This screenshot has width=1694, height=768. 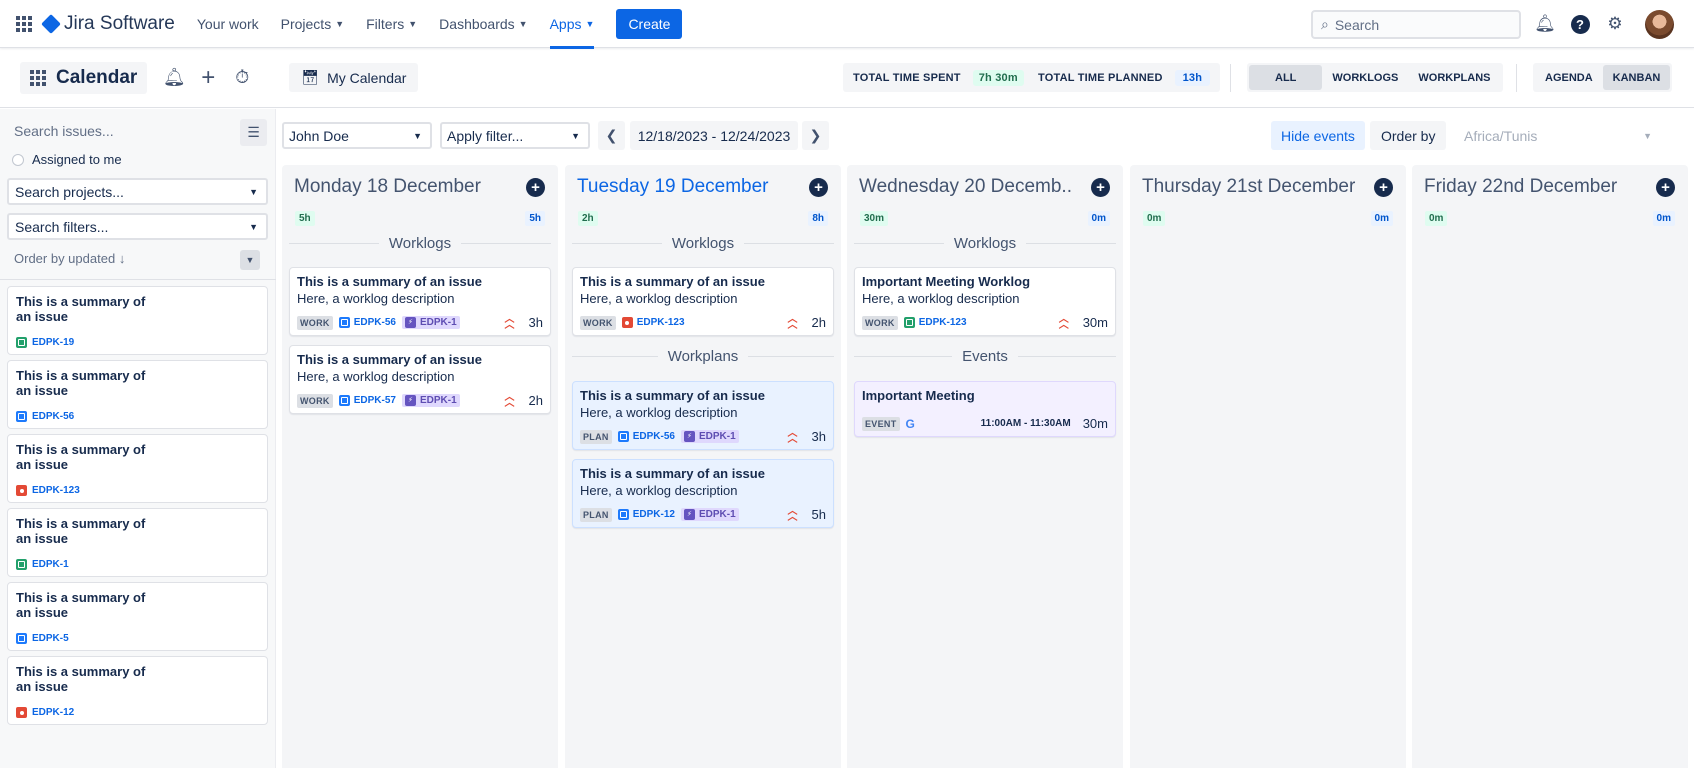 I want to click on card-summary: This is a summary of an issue, so click(x=672, y=395).